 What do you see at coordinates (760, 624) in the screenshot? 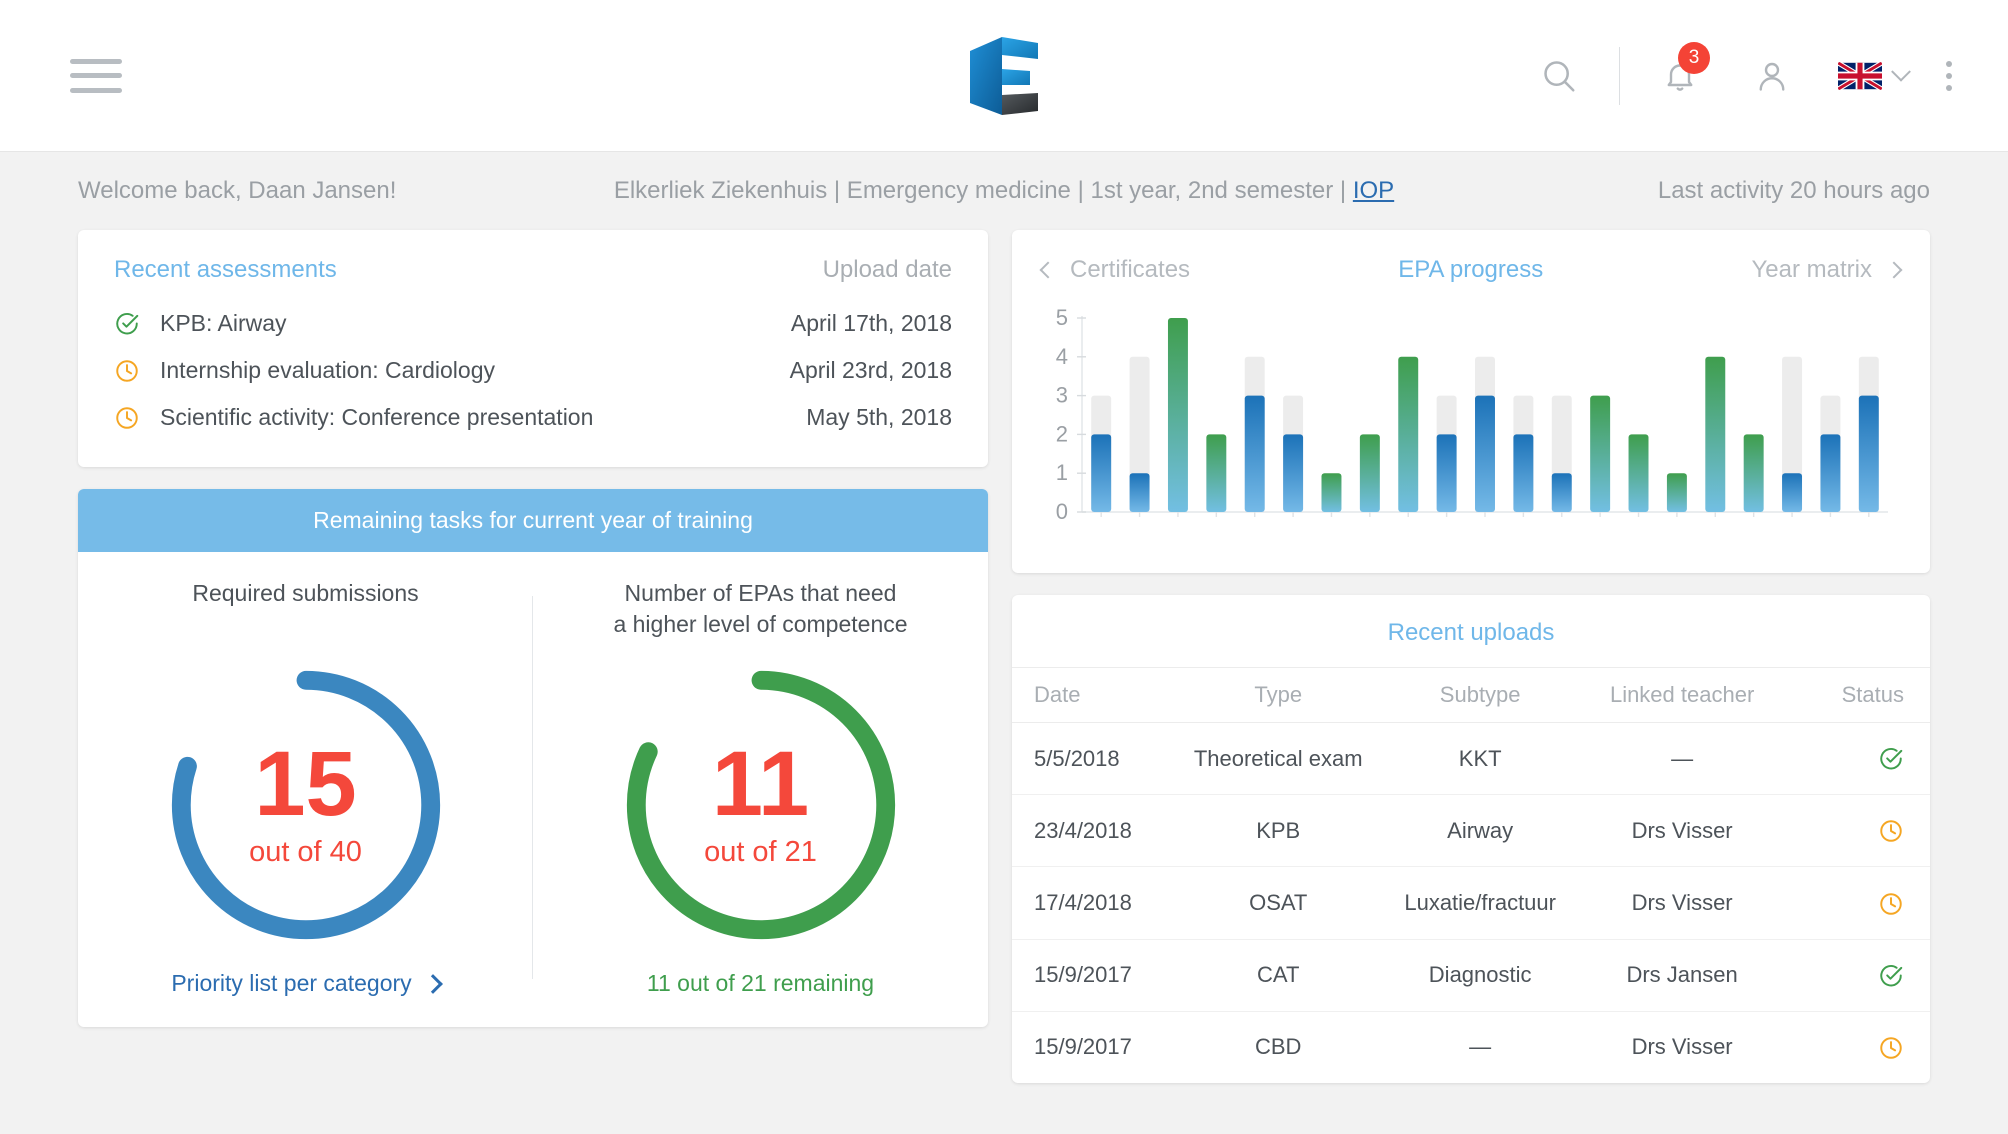
I see `epa-competence-label-line2: a higher level of competence` at bounding box center [760, 624].